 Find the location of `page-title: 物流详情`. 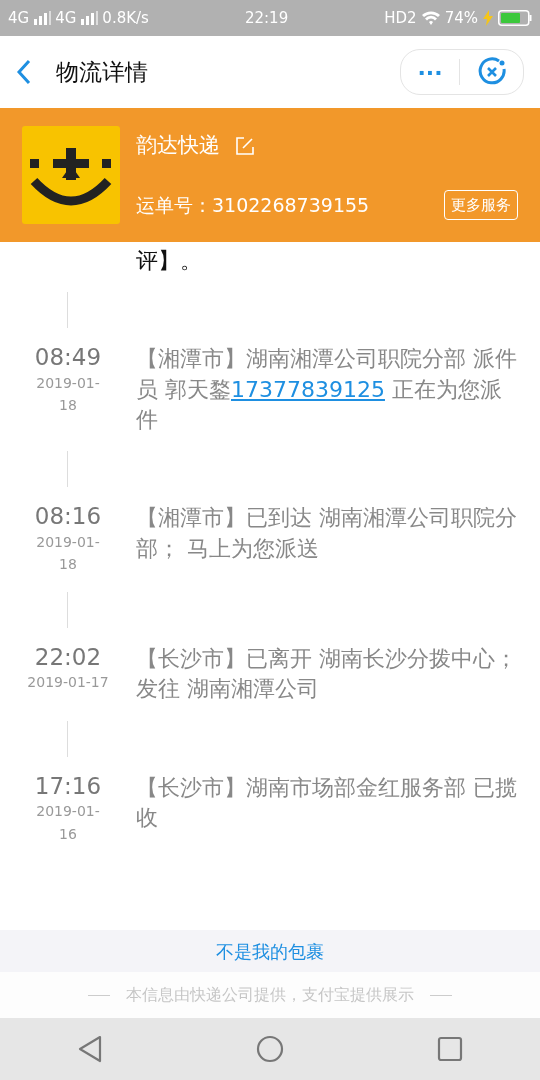

page-title: 物流详情 is located at coordinates (102, 72).